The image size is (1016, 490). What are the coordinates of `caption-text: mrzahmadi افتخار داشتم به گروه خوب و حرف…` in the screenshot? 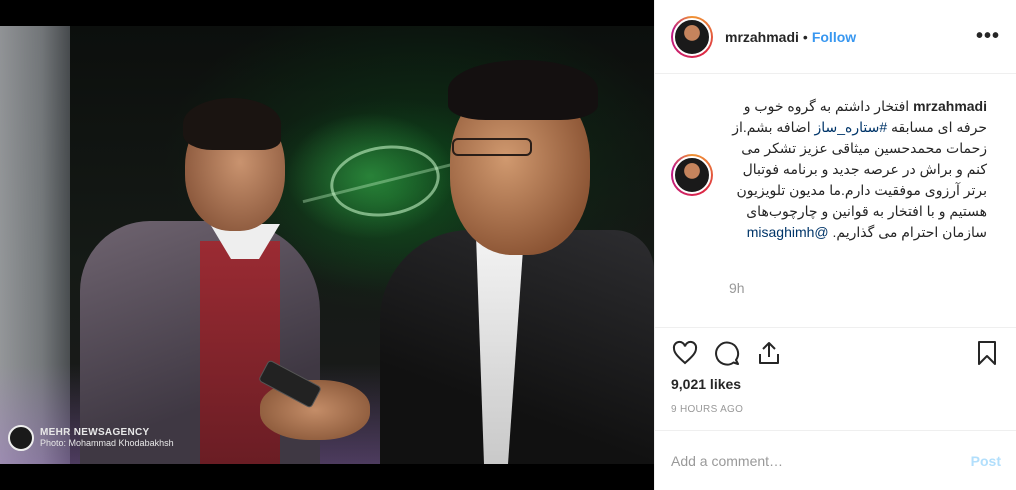 It's located at (859, 169).